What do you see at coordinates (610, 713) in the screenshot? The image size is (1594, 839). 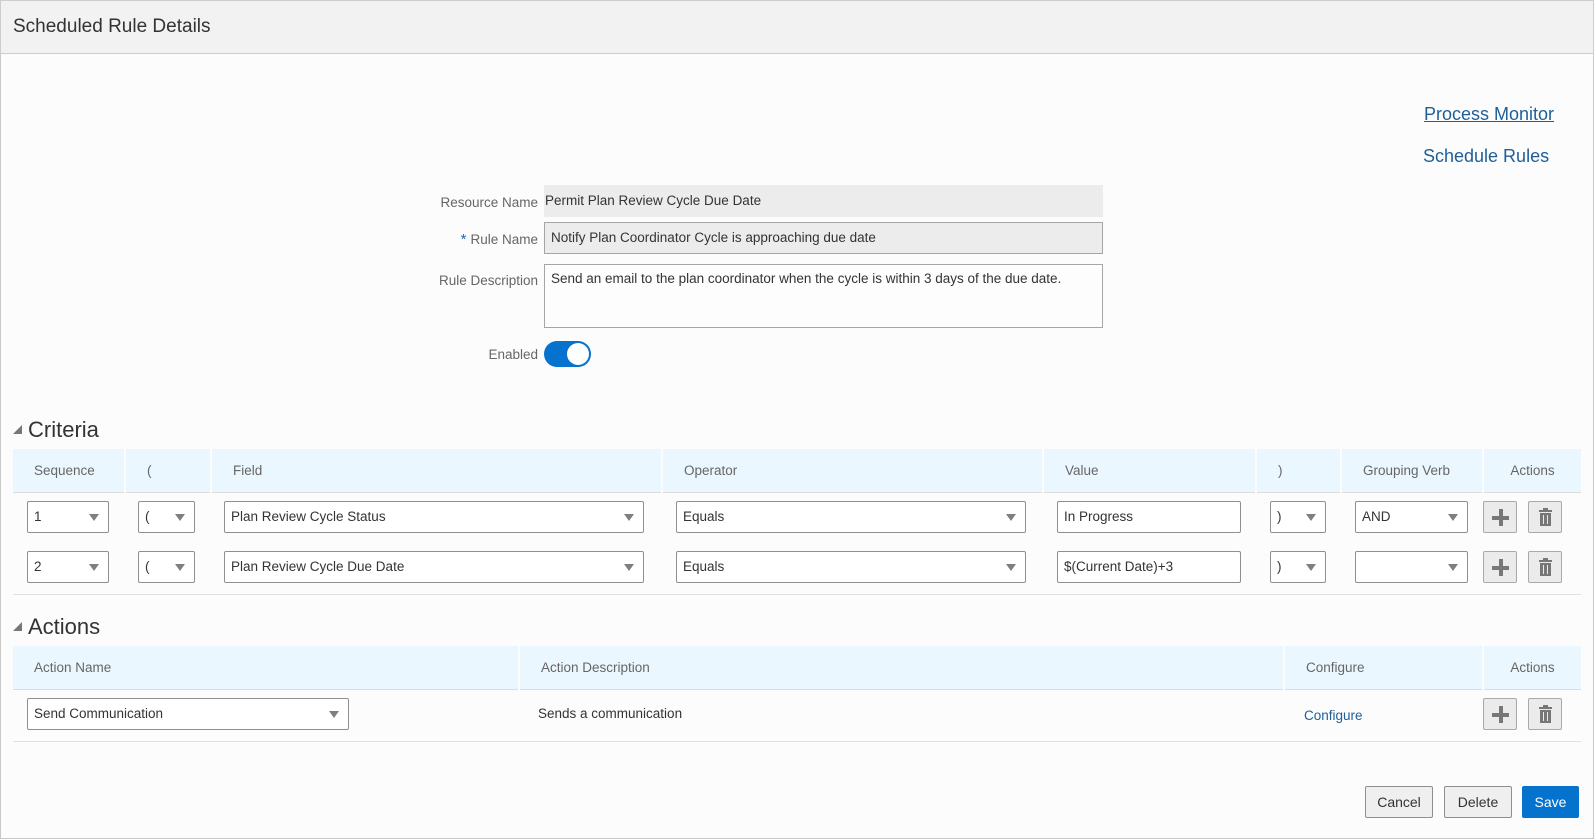 I see `action-description-text: Sends a communication` at bounding box center [610, 713].